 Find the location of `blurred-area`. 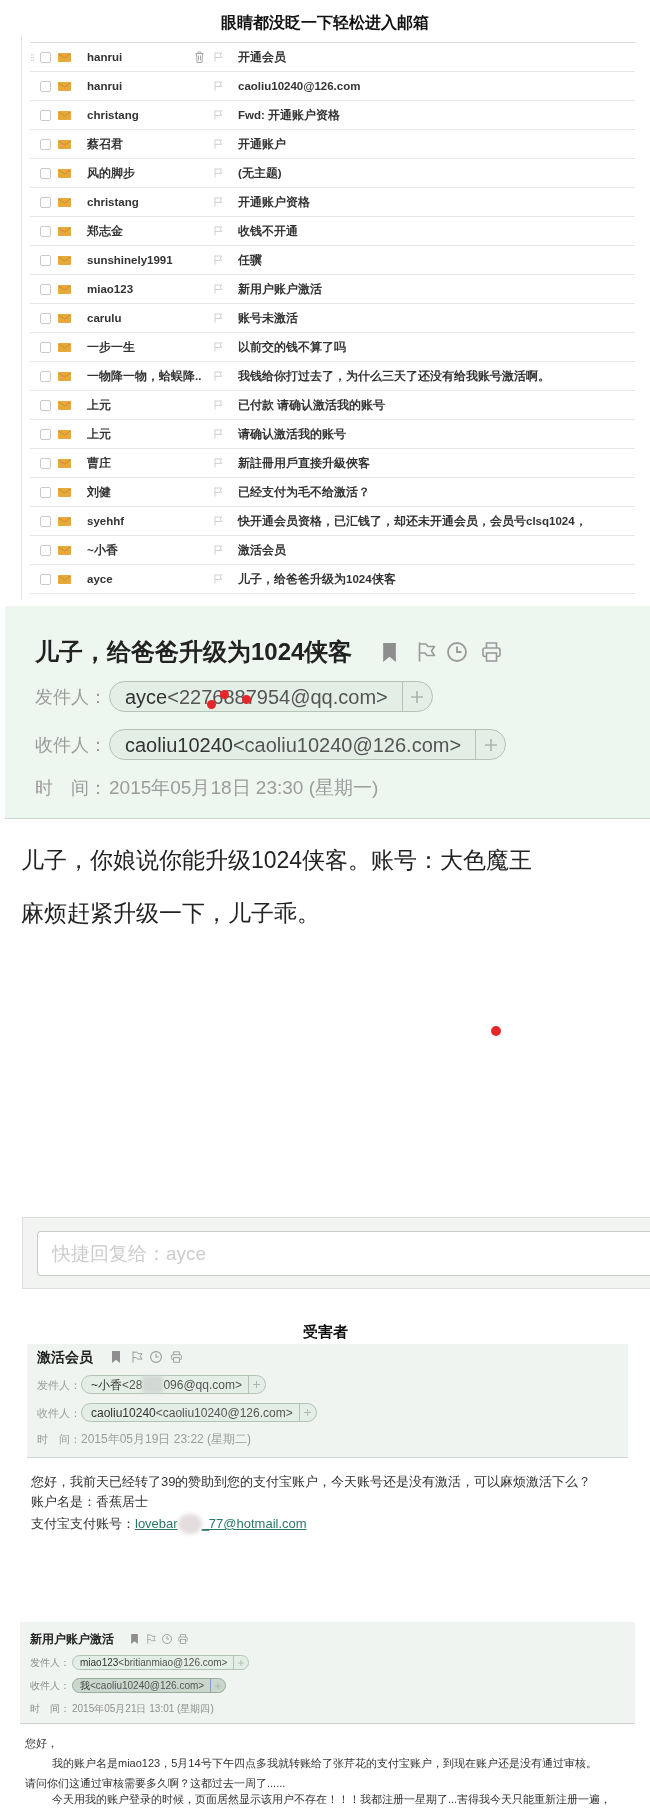

blurred-area is located at coordinates (189, 1524).